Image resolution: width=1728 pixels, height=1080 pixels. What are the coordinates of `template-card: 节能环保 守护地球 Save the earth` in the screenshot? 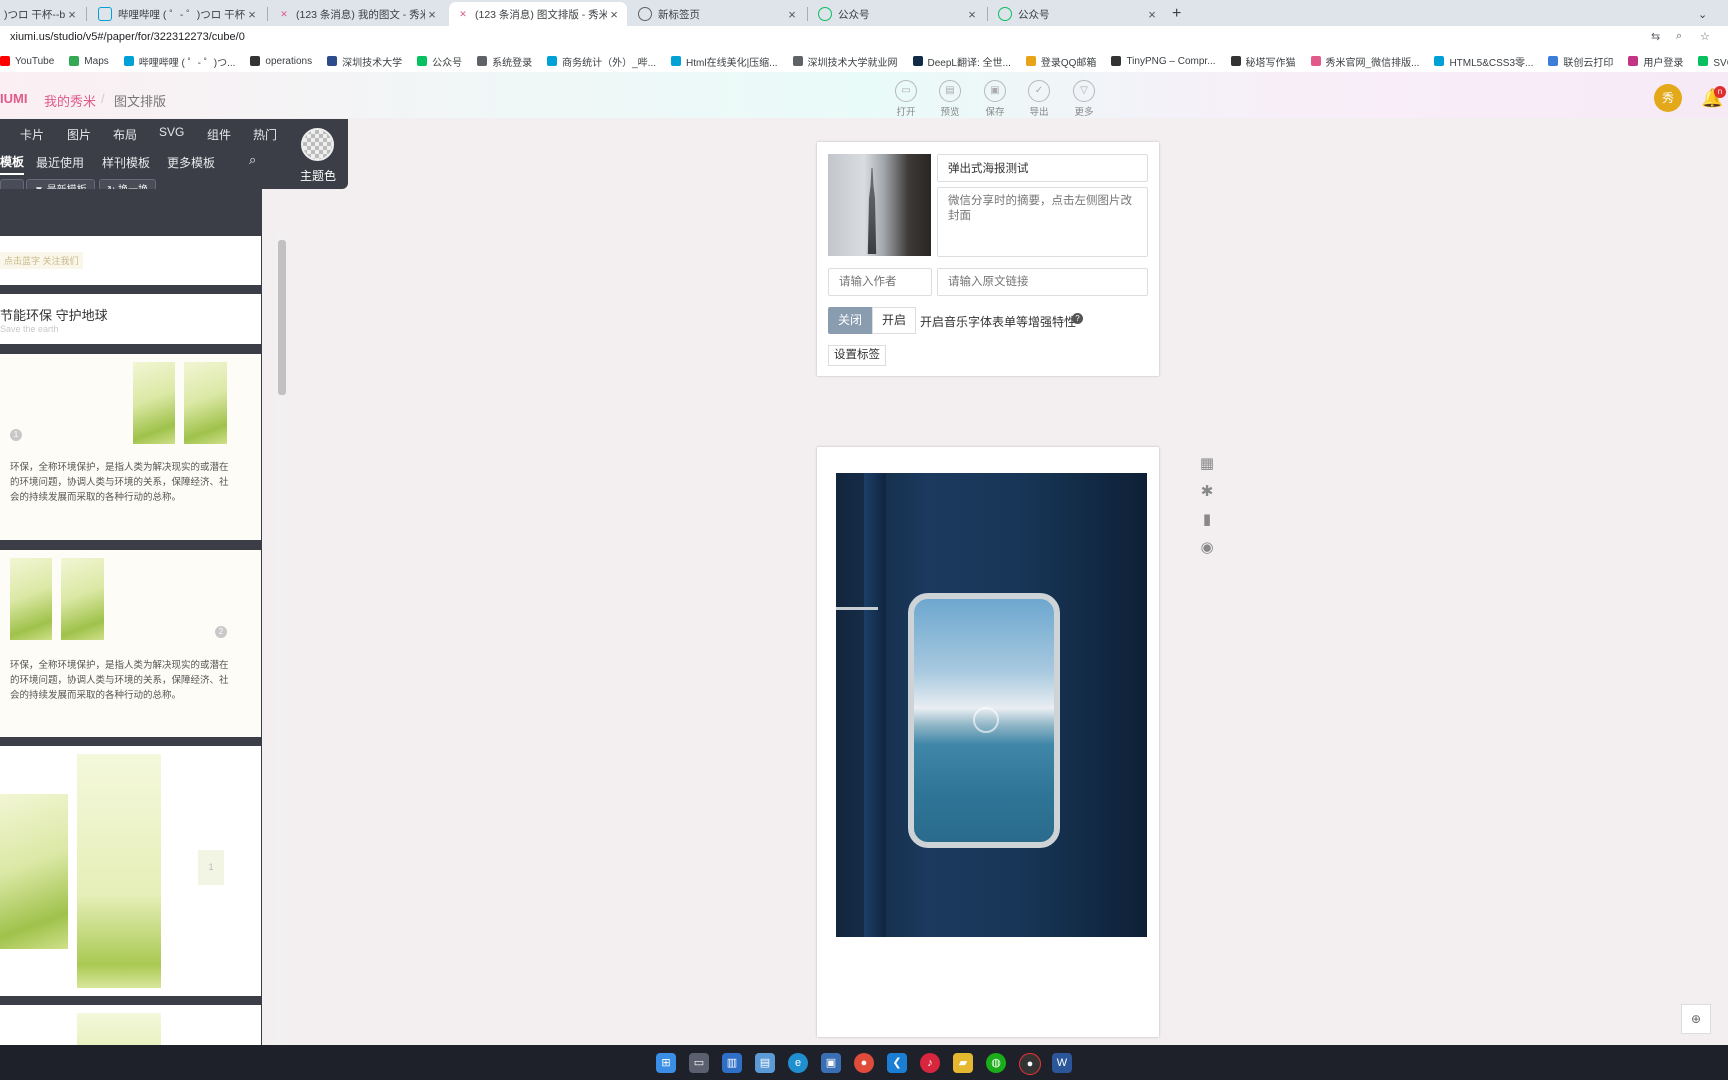 It's located at (130, 319).